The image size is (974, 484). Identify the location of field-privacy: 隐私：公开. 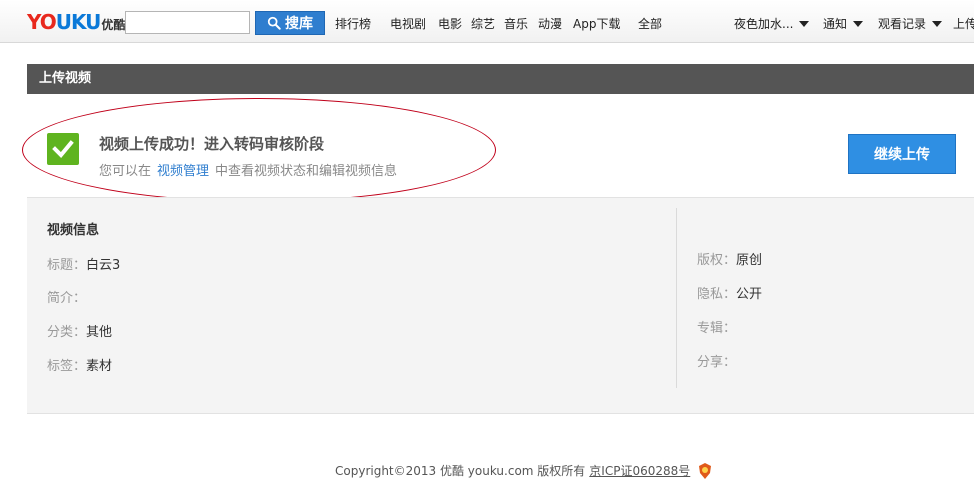
(729, 292).